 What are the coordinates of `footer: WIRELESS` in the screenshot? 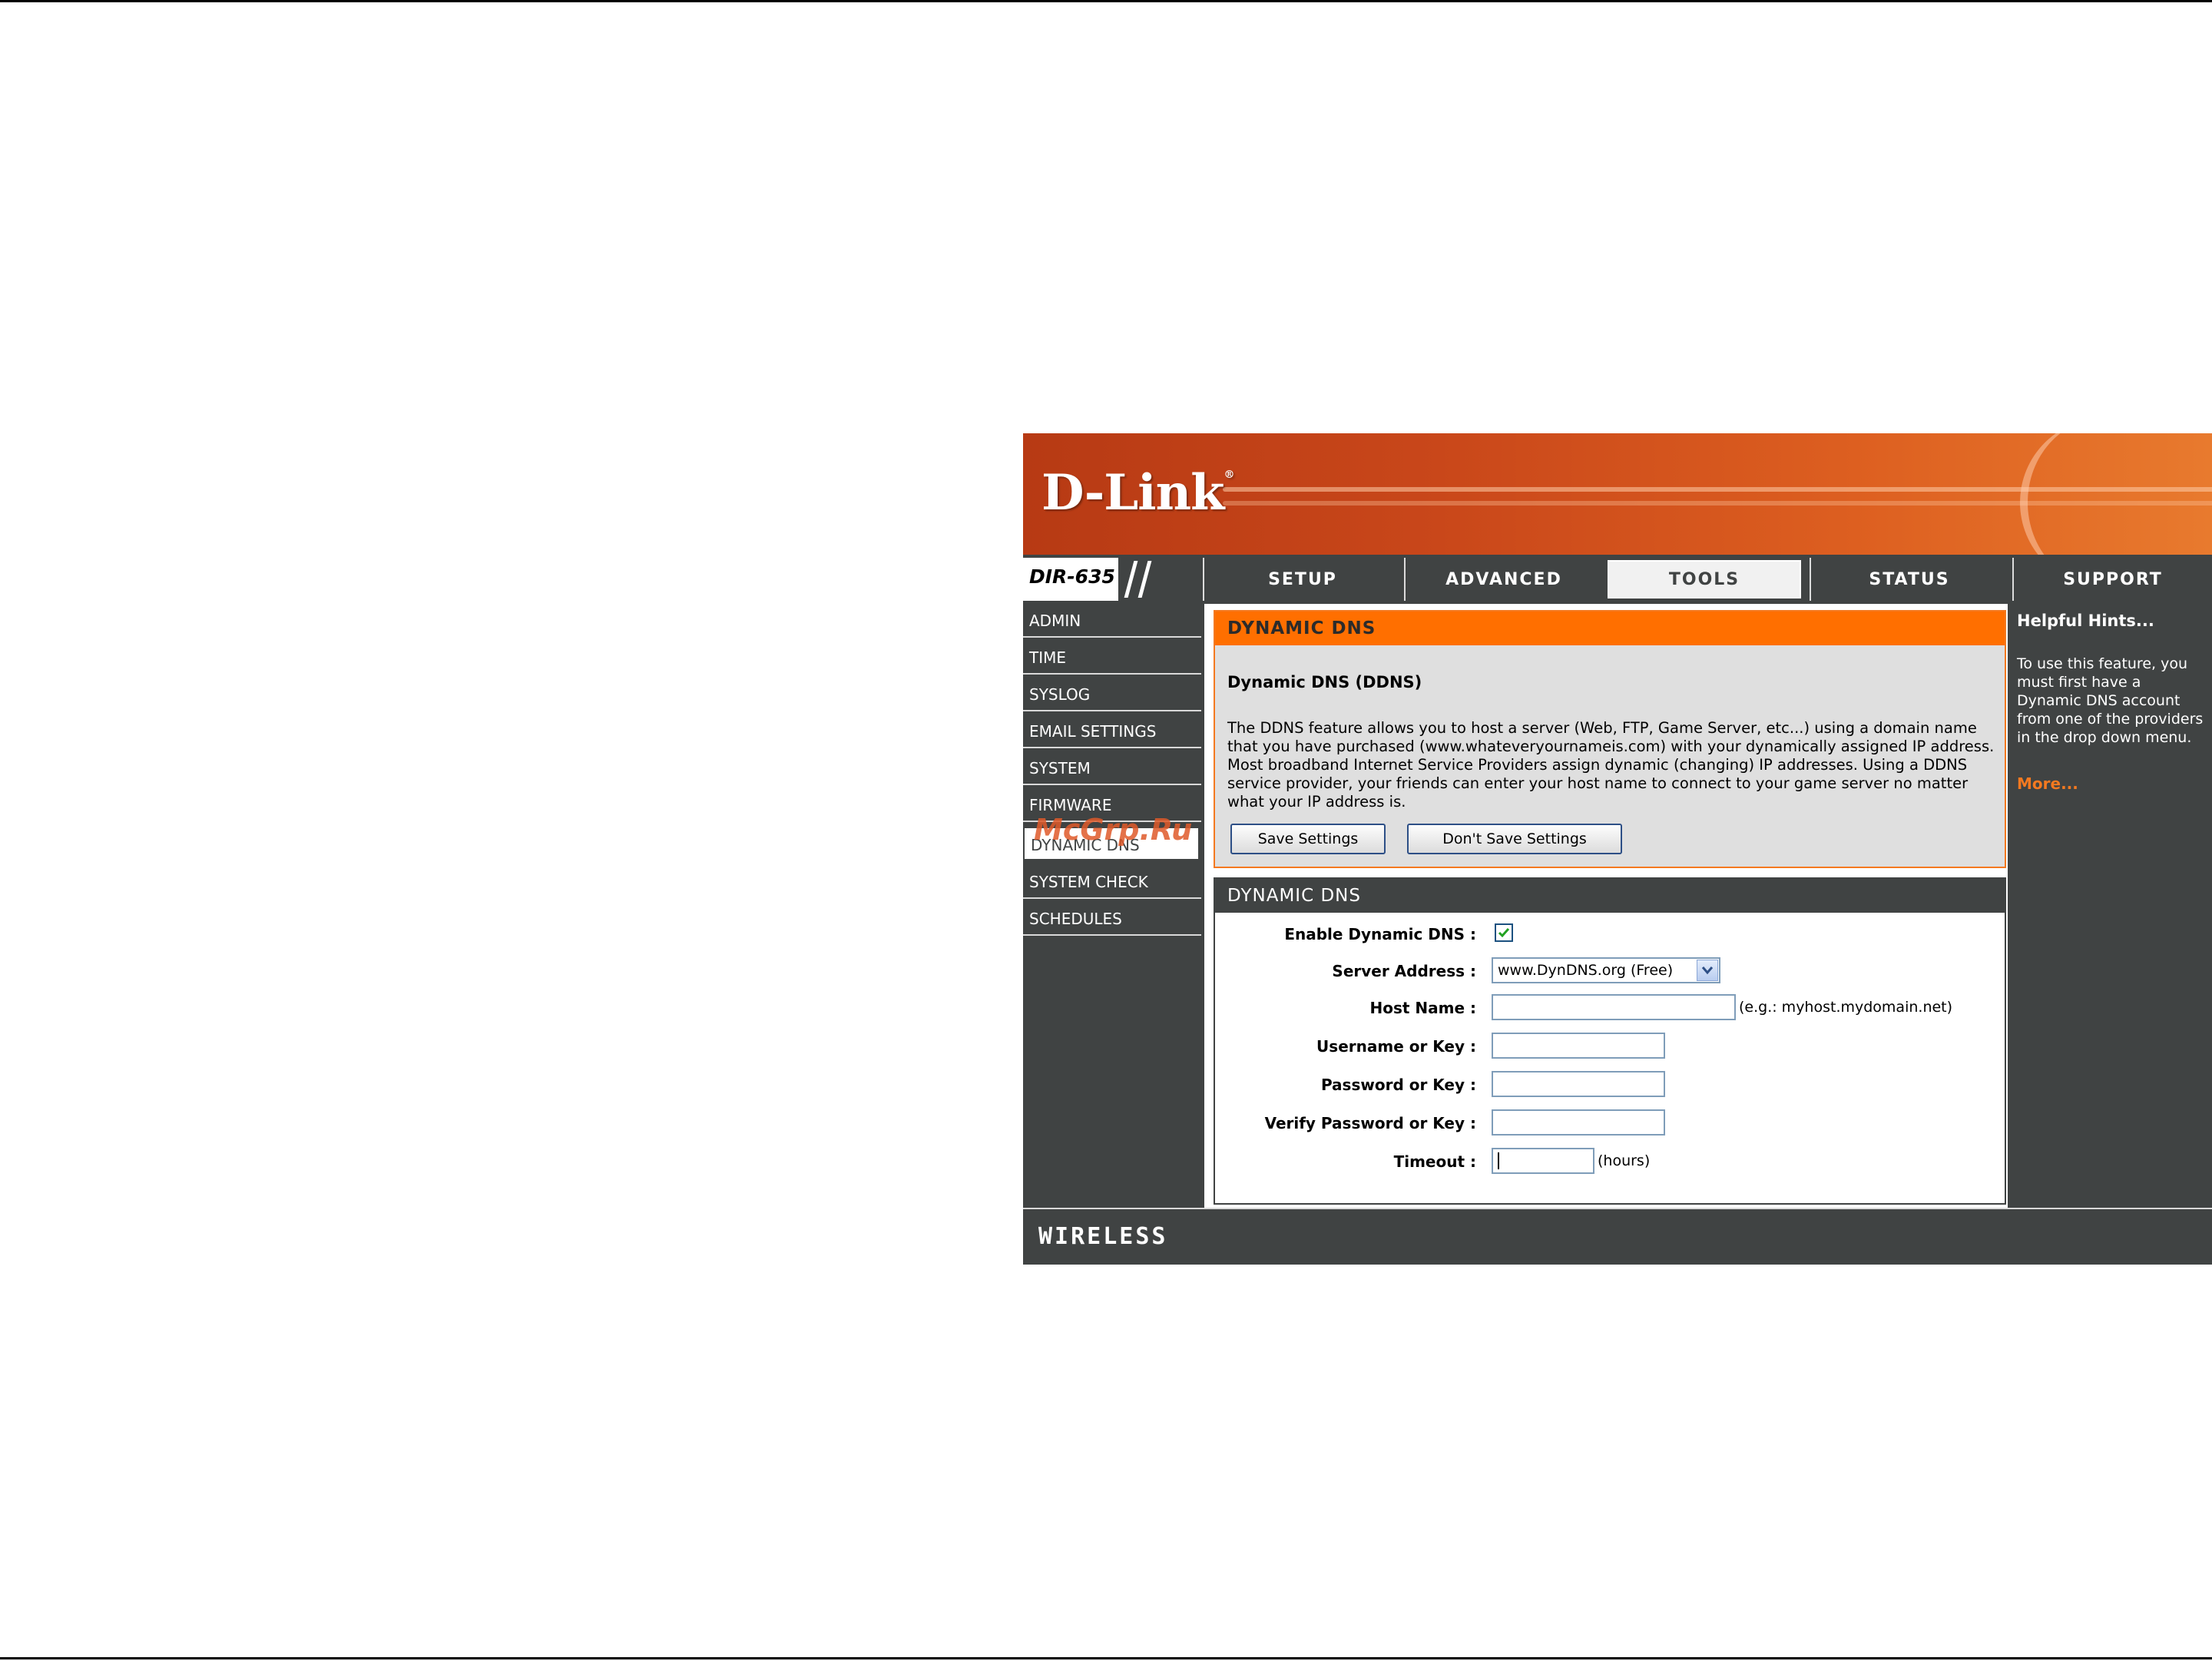 It's located at (1618, 1236).